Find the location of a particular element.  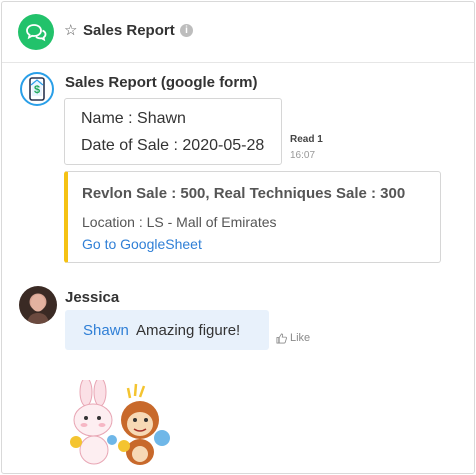

bot-sender-name: Sales Report (google form) is located at coordinates (161, 82).